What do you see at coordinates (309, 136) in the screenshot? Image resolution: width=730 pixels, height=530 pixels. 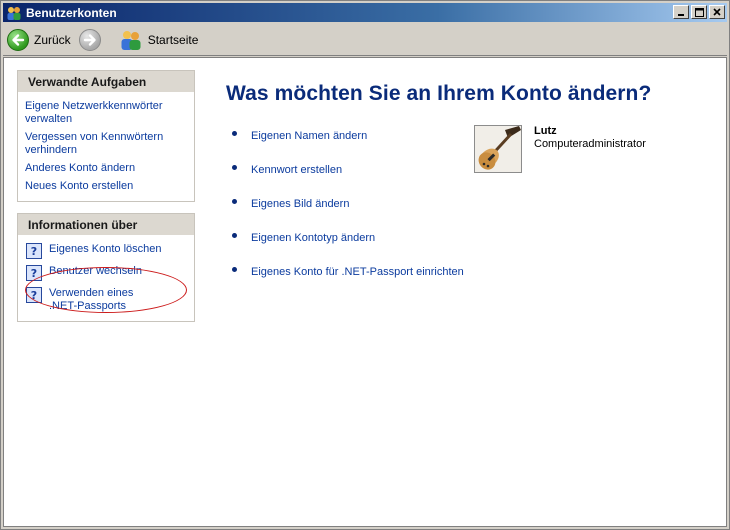 I see `task-change-name: Eigenen Namen ändern` at bounding box center [309, 136].